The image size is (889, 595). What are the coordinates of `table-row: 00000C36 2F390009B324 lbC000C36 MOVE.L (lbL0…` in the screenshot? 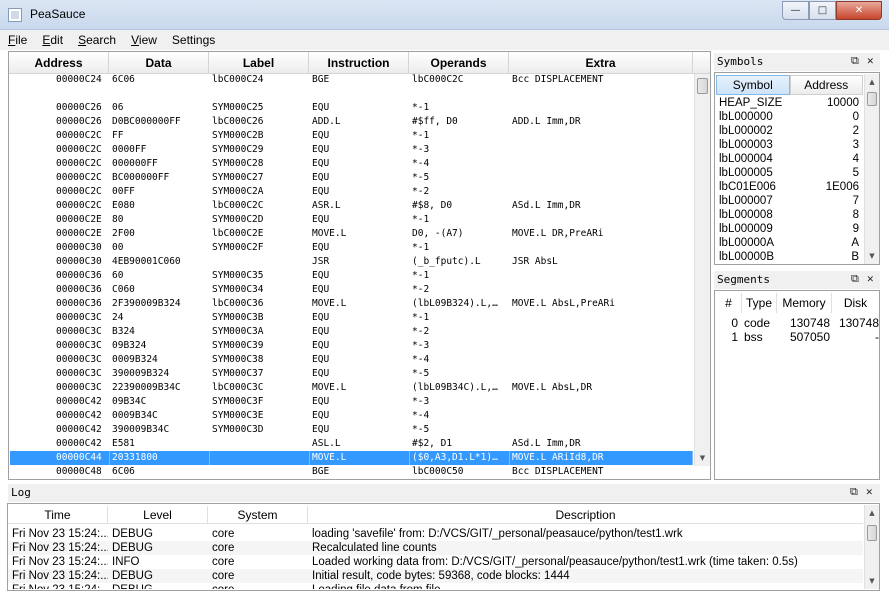 It's located at (351, 304).